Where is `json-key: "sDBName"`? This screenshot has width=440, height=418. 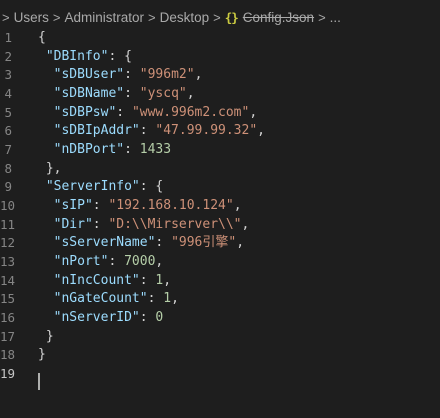
json-key: "sDBName" is located at coordinates (89, 93).